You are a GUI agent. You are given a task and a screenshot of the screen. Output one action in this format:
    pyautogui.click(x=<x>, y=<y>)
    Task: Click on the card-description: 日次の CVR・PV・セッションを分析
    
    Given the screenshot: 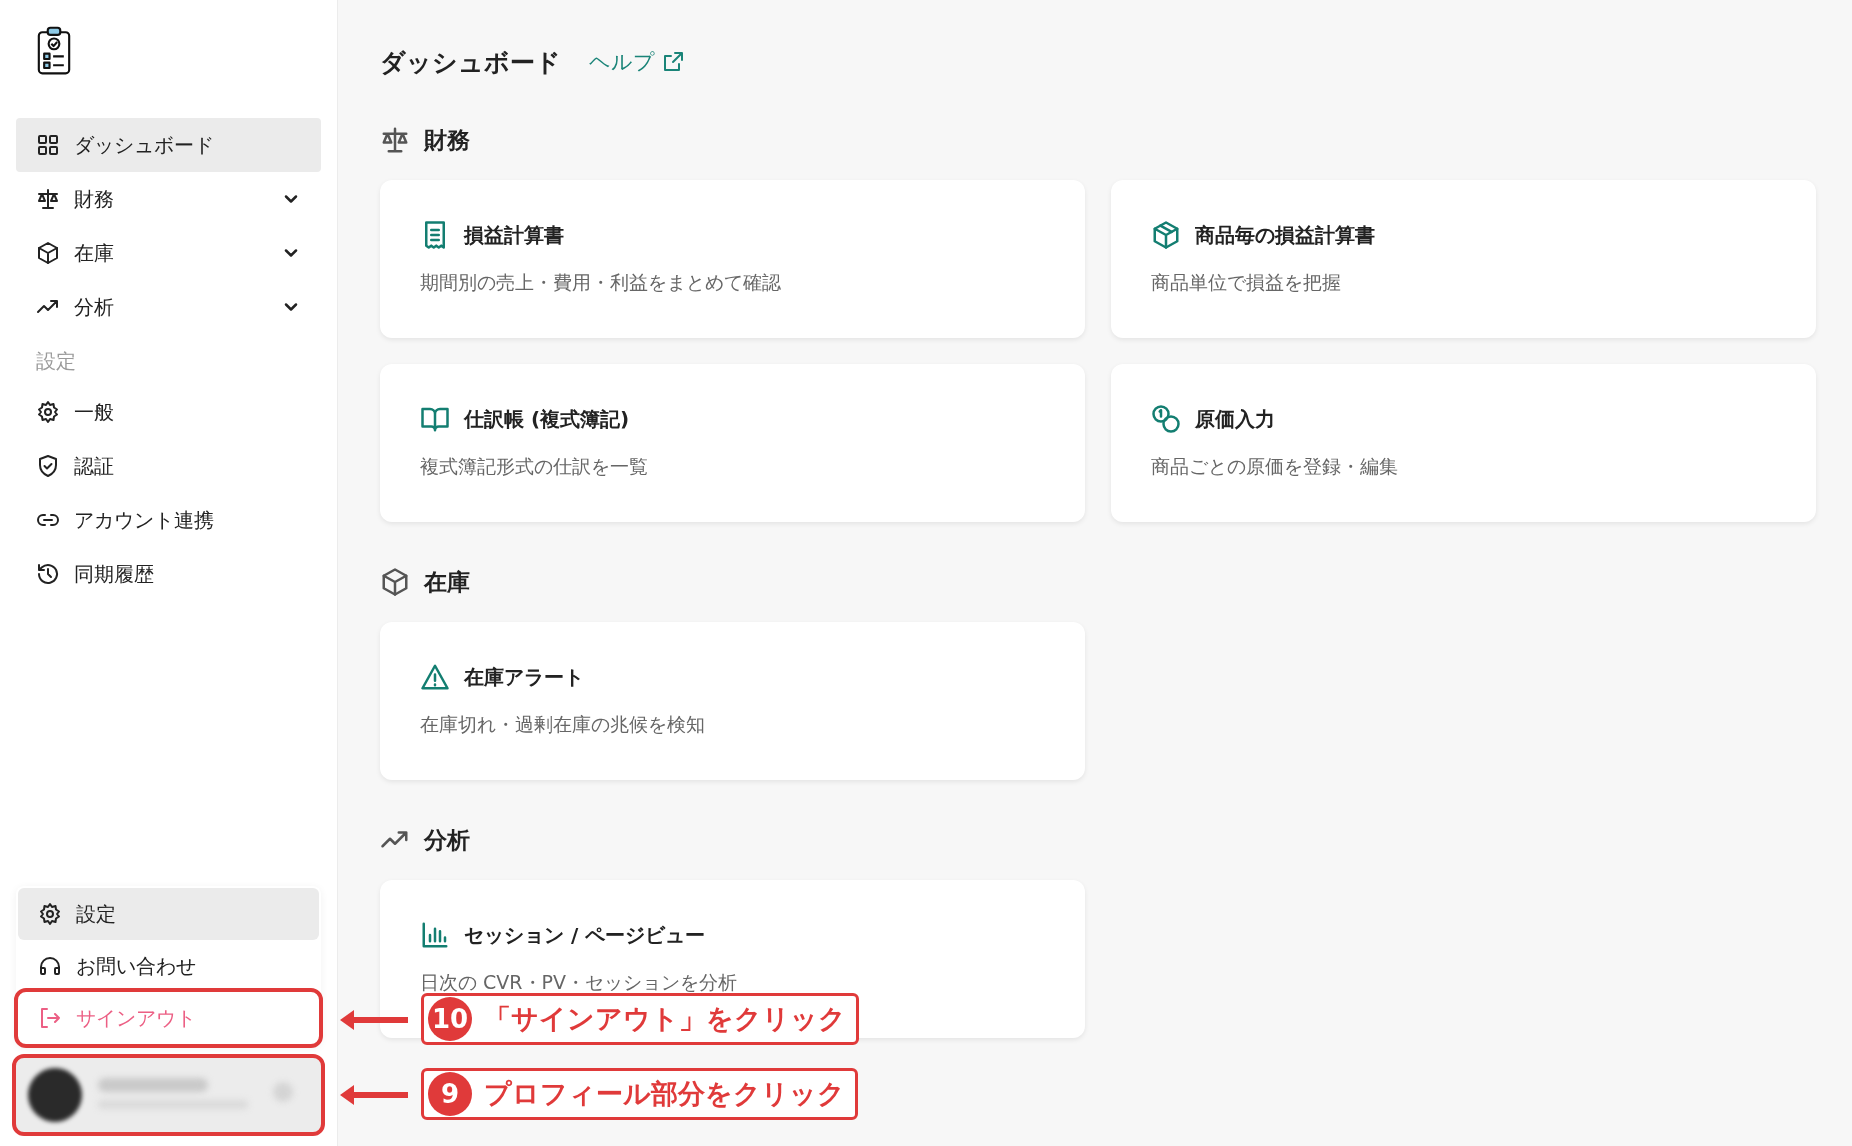 What is the action you would take?
    pyautogui.click(x=579, y=982)
    